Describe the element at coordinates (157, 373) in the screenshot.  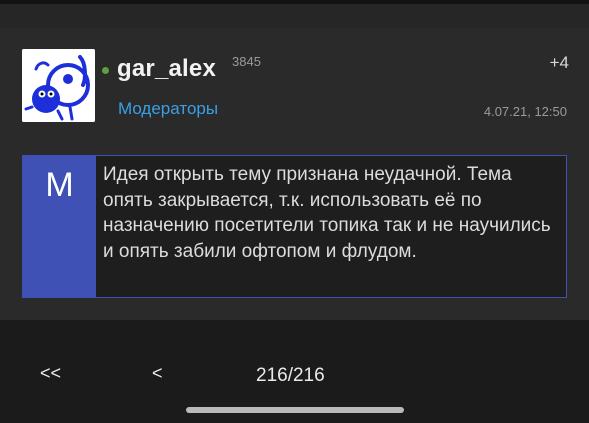
I see `previous-page-button: <` at that location.